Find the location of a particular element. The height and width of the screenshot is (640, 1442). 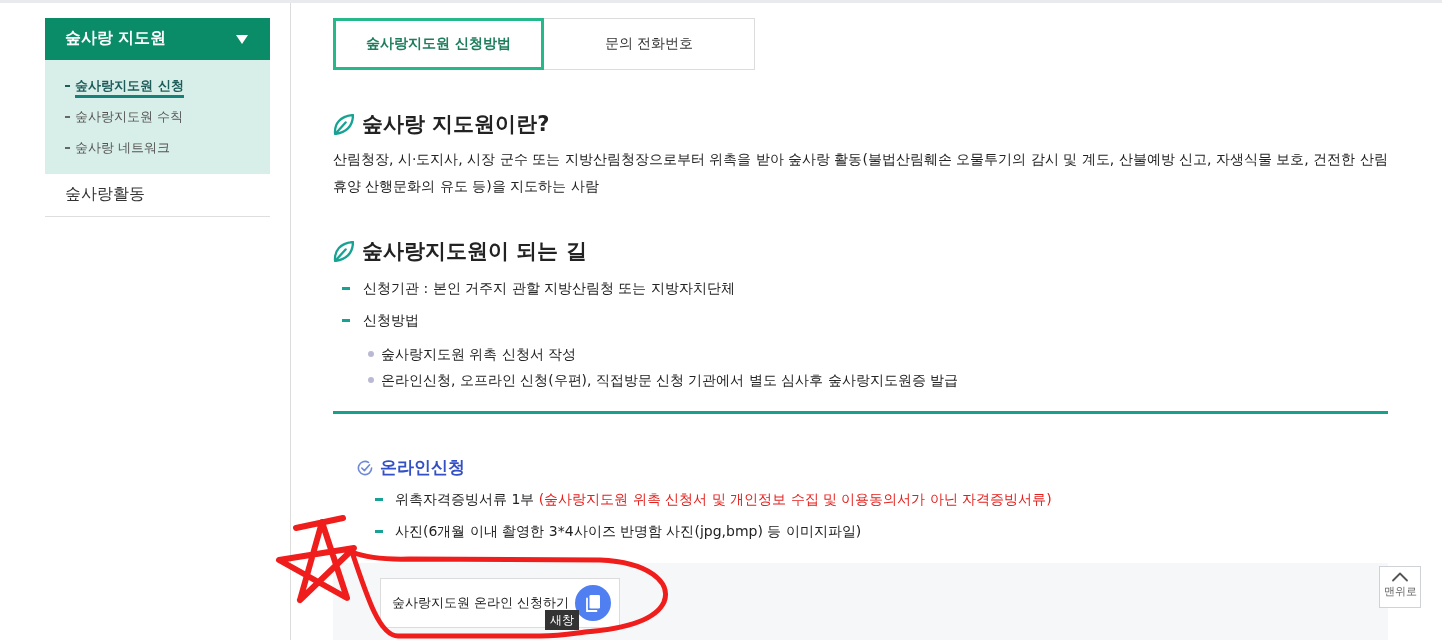

sidebar-menu-header: 숲사랑 지도원 is located at coordinates (157, 39).